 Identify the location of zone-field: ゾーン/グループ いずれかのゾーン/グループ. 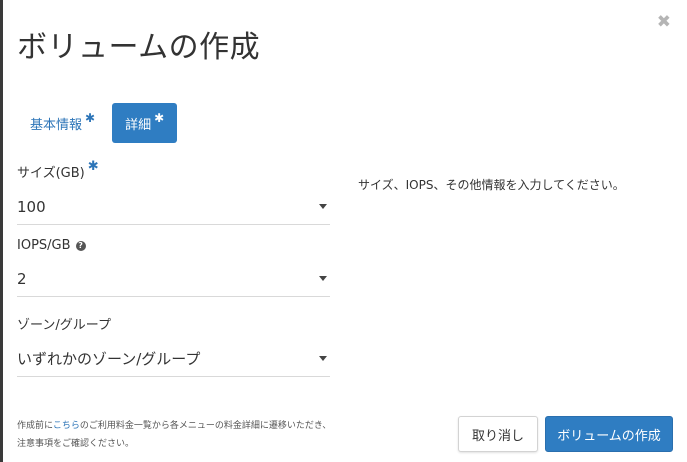
(173, 345).